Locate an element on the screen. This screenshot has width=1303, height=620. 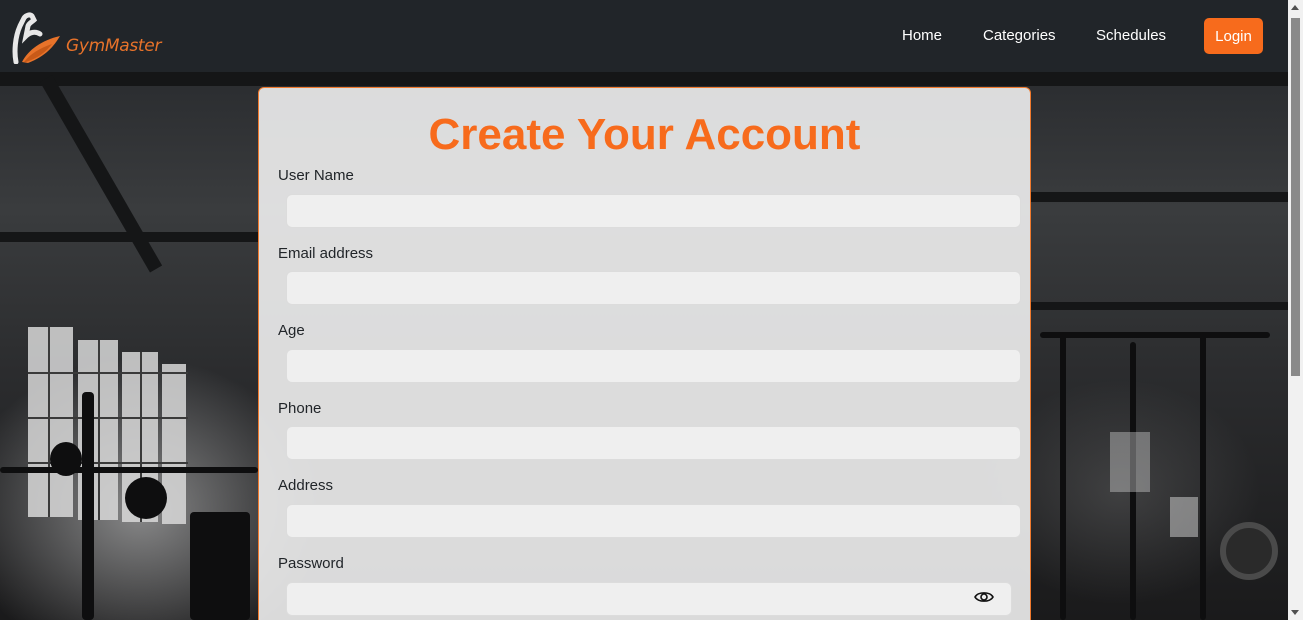
flexed-arm-icon is located at coordinates (36, 38).